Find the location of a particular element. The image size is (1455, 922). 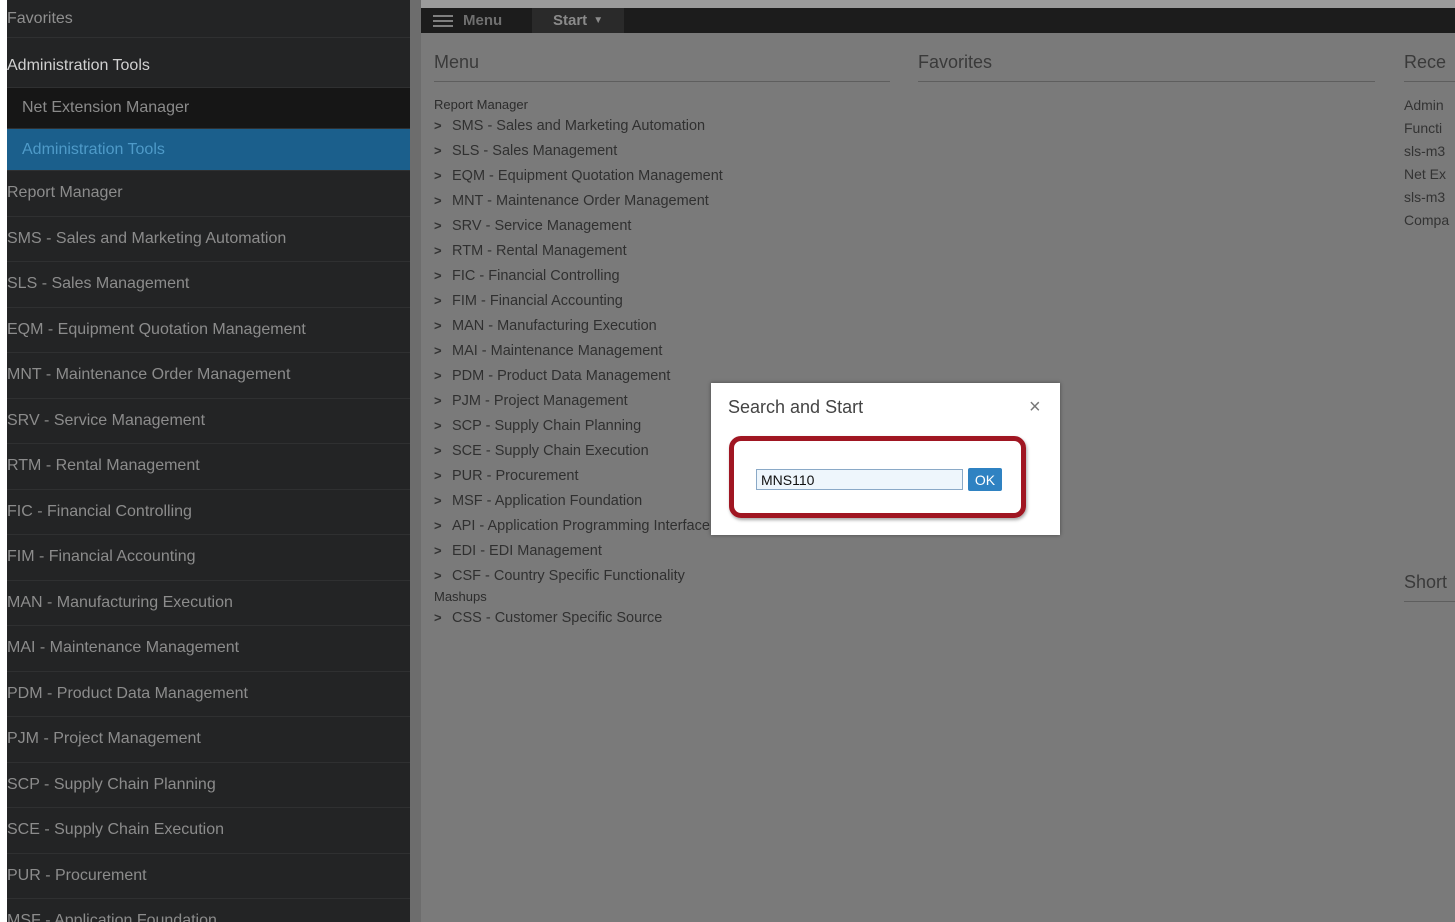

menu-group-mashups: Mashups is located at coordinates (669, 596).